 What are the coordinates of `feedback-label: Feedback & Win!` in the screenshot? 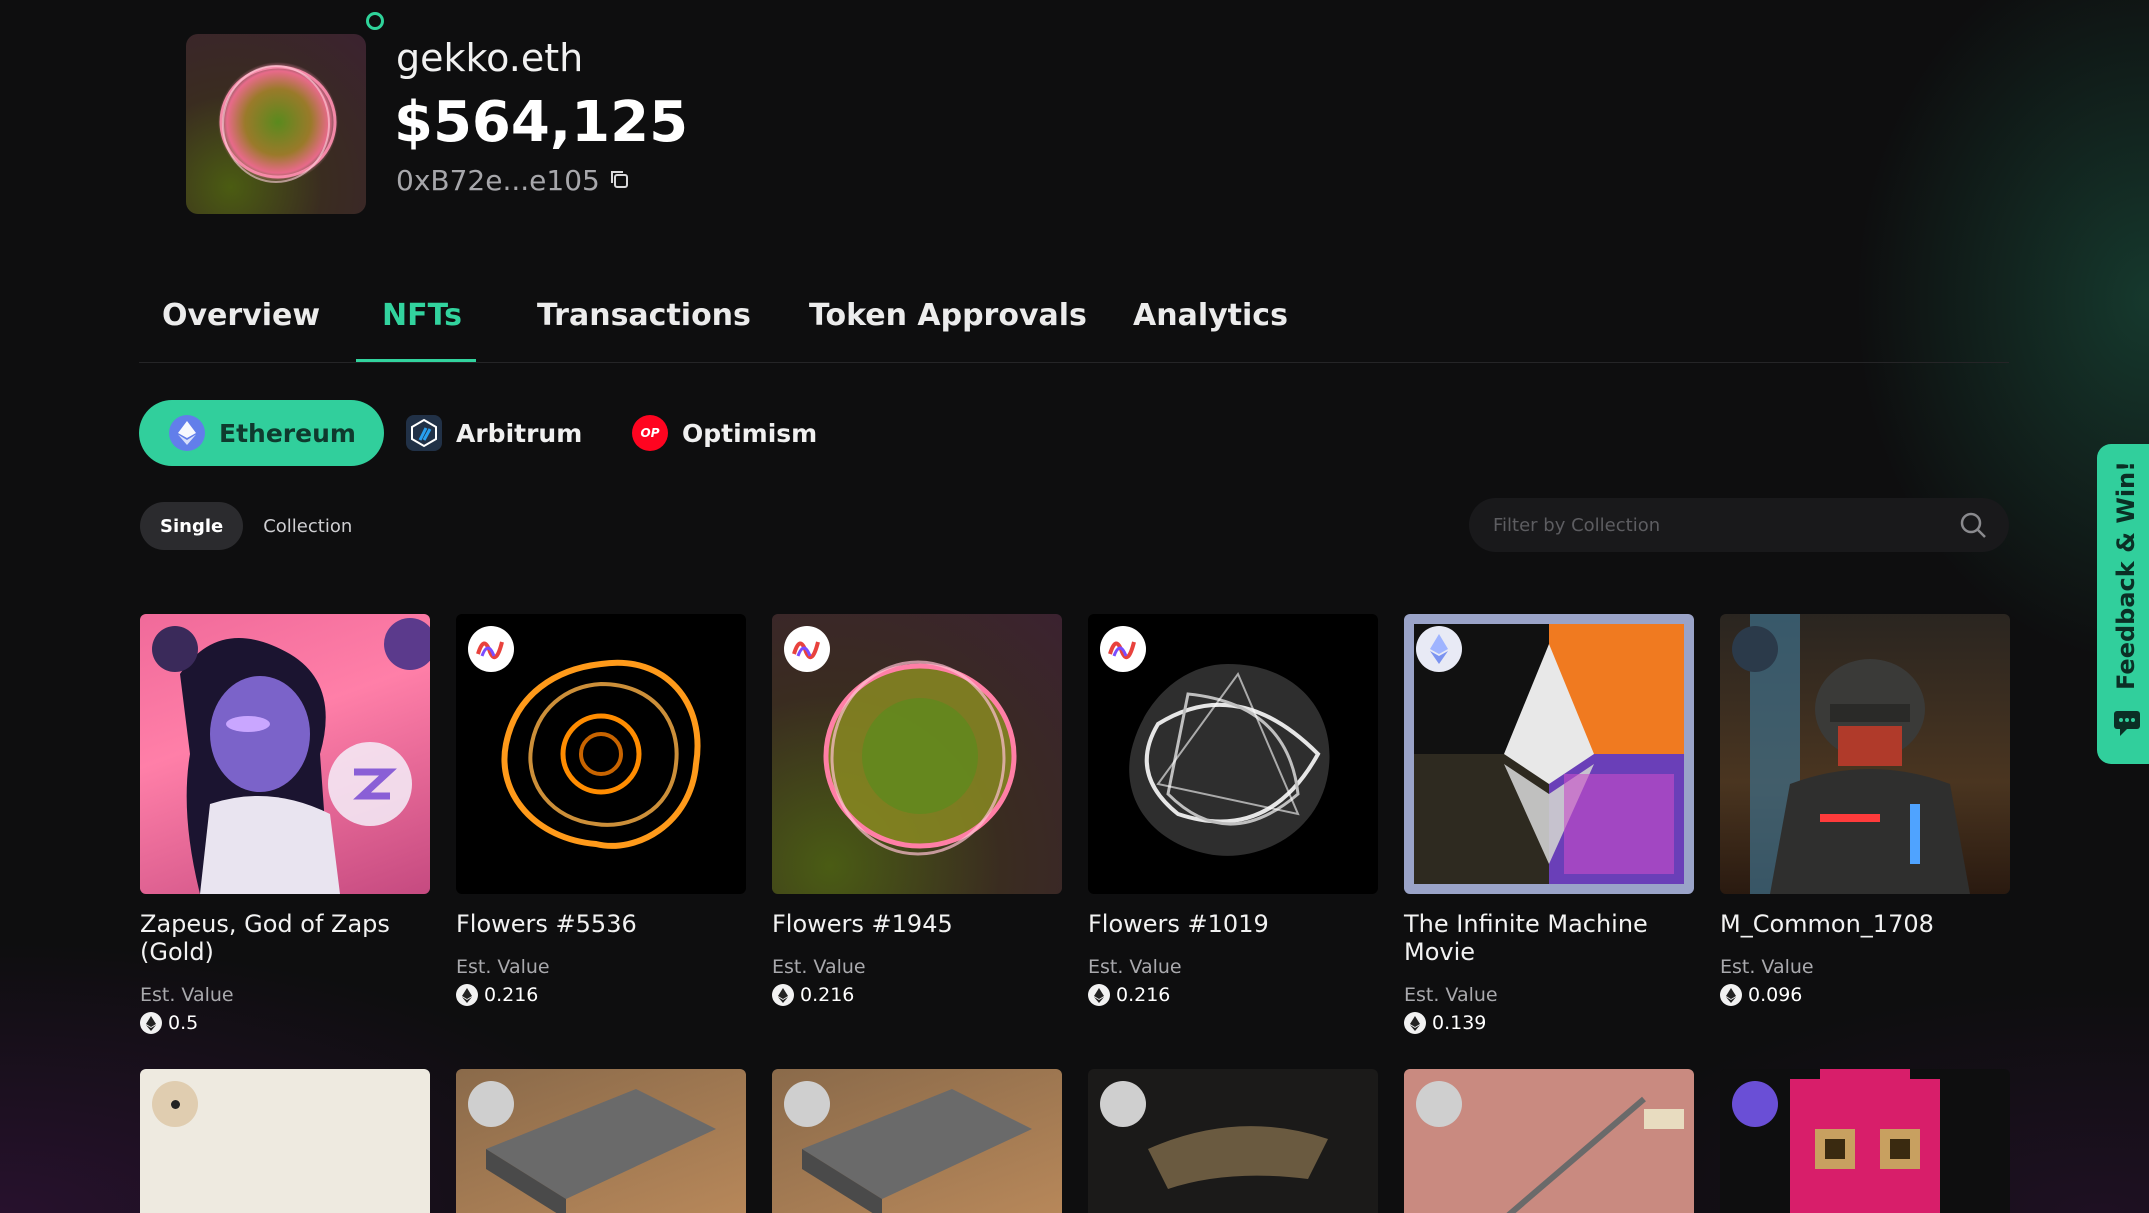 It's located at (2126, 575).